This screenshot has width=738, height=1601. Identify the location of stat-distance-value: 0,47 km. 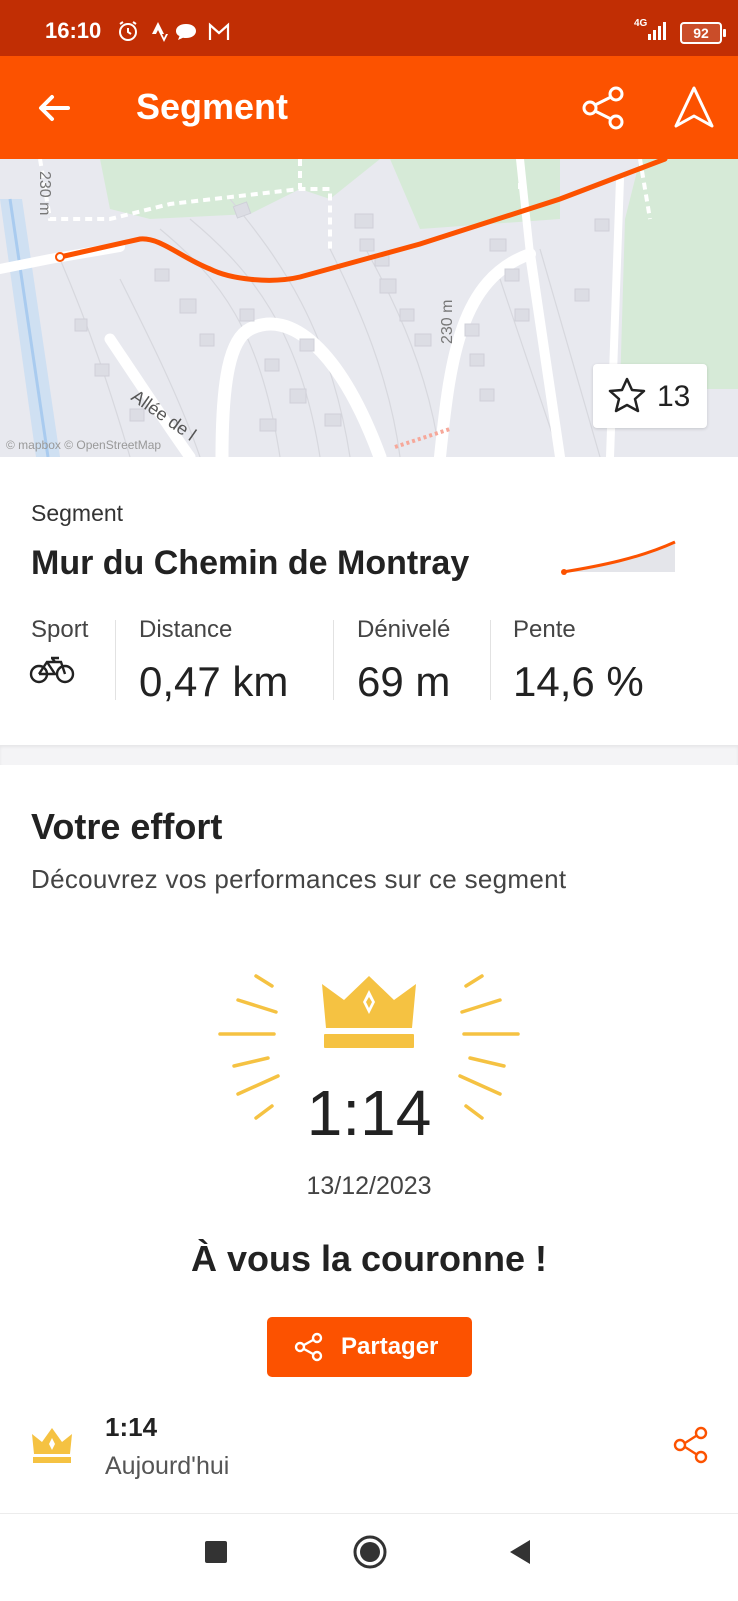
(214, 681).